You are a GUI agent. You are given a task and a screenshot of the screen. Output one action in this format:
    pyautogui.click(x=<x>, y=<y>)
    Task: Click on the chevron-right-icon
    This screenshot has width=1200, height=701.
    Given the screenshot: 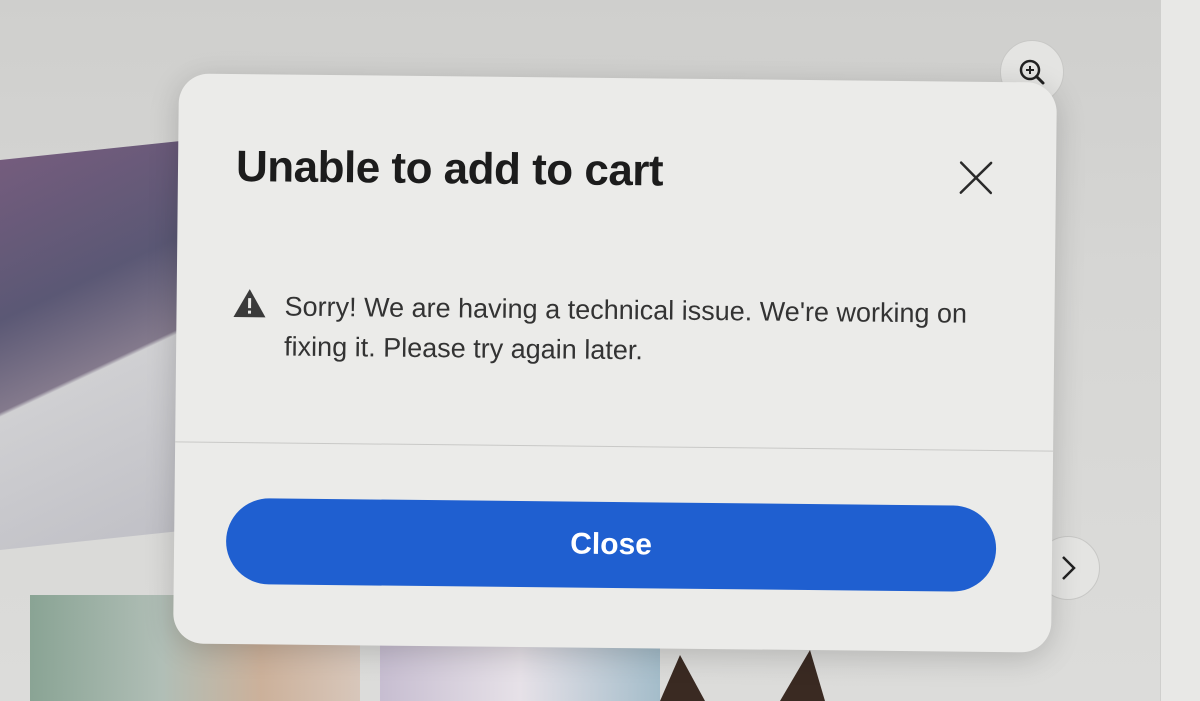 What is the action you would take?
    pyautogui.click(x=1069, y=568)
    